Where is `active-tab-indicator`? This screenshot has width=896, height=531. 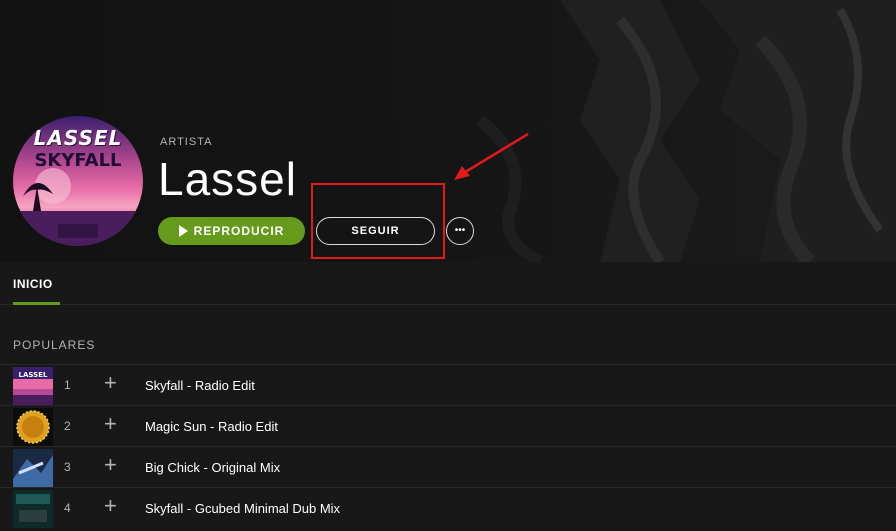
active-tab-indicator is located at coordinates (36, 303).